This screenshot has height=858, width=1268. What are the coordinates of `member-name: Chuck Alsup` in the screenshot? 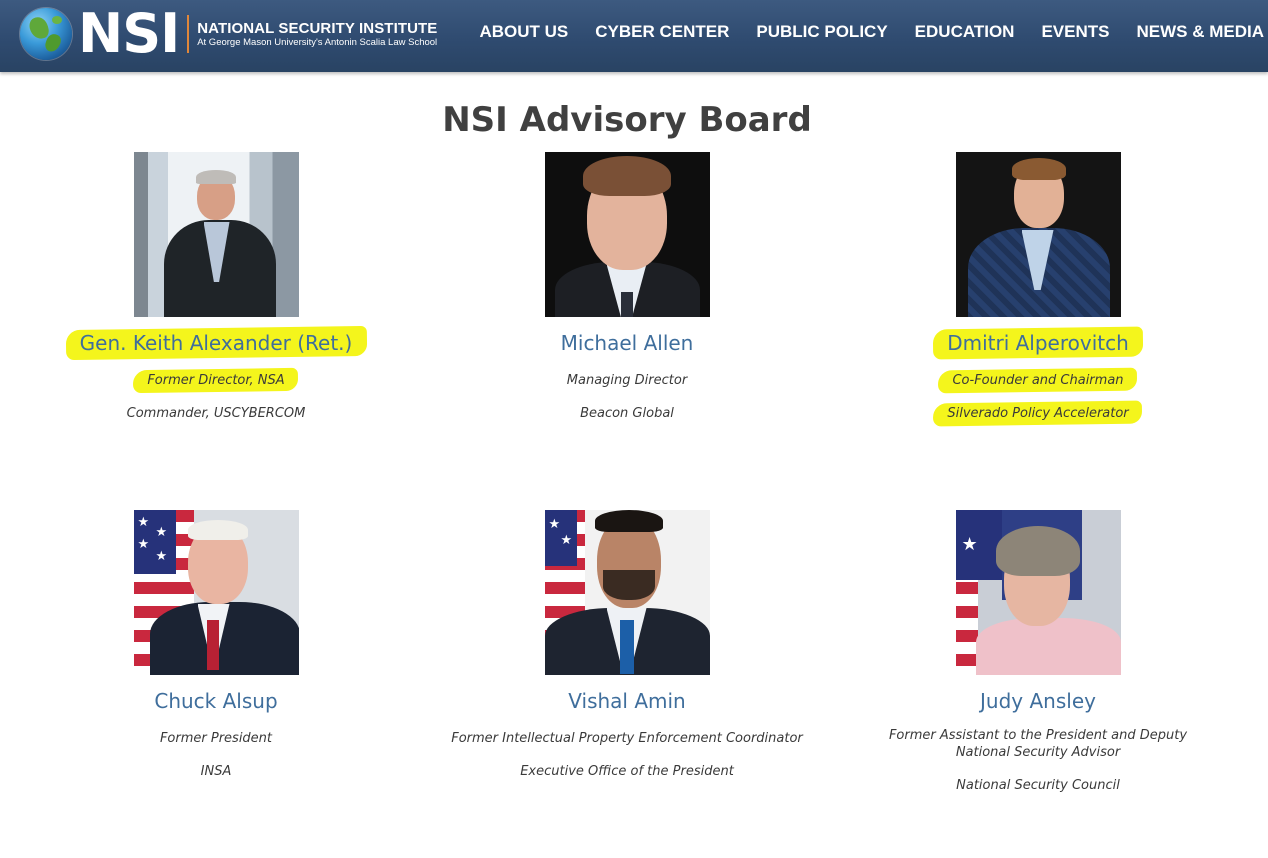 It's located at (215, 701).